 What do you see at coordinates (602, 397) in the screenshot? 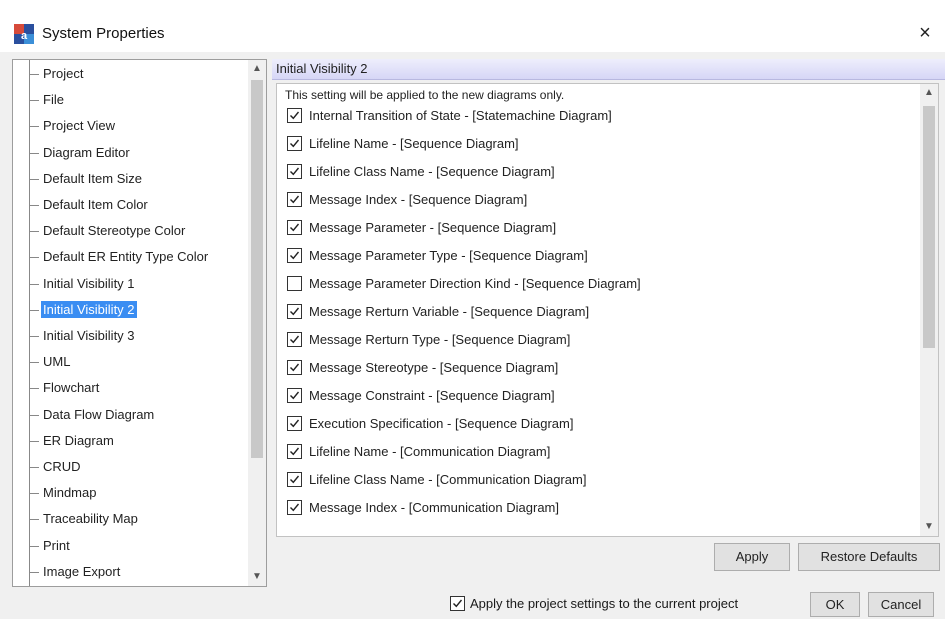
I see `visibility-option-row: Message Constraint - [Sequence Diagram]` at bounding box center [602, 397].